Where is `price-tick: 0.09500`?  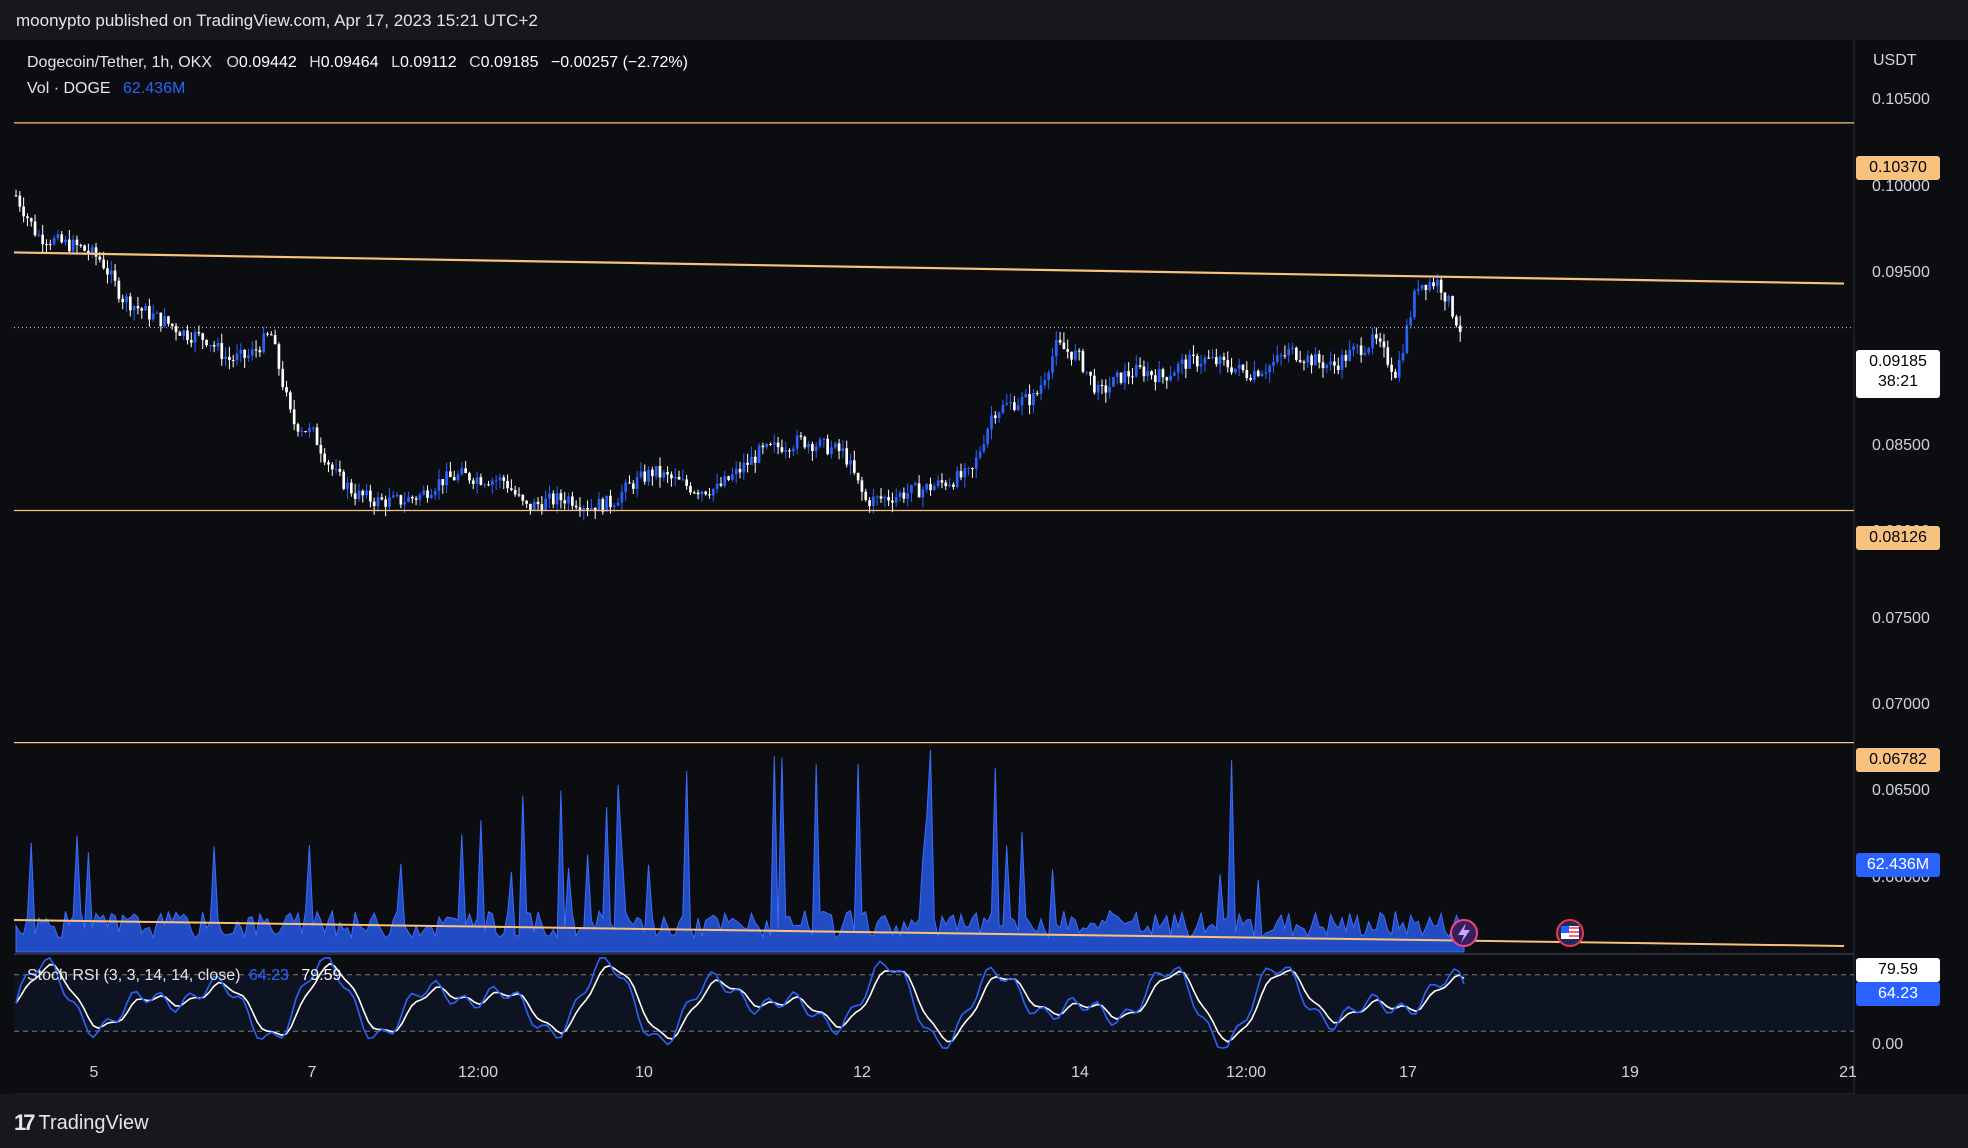
price-tick: 0.09500 is located at coordinates (1901, 273).